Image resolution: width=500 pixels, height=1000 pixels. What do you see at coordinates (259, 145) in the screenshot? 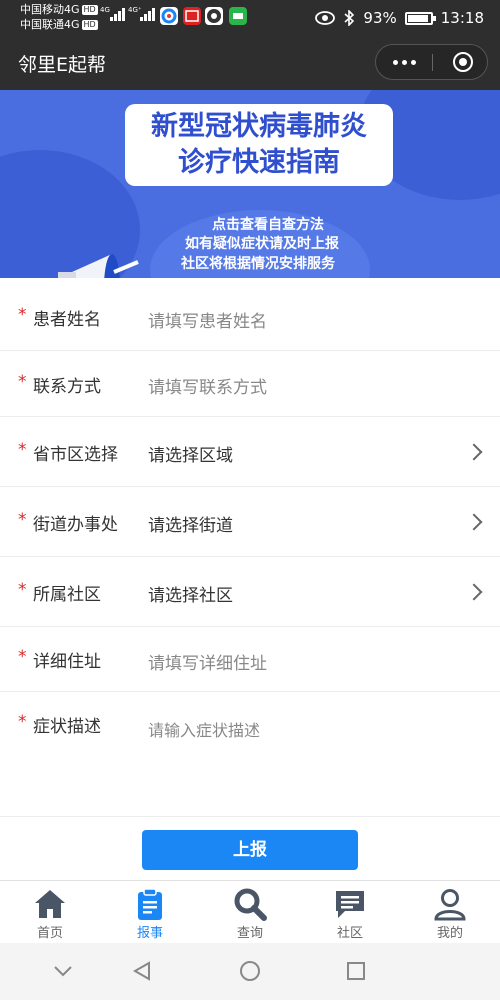
I see `banner-title-box: 新型冠状病毒肺炎 诊疗快速指南` at bounding box center [259, 145].